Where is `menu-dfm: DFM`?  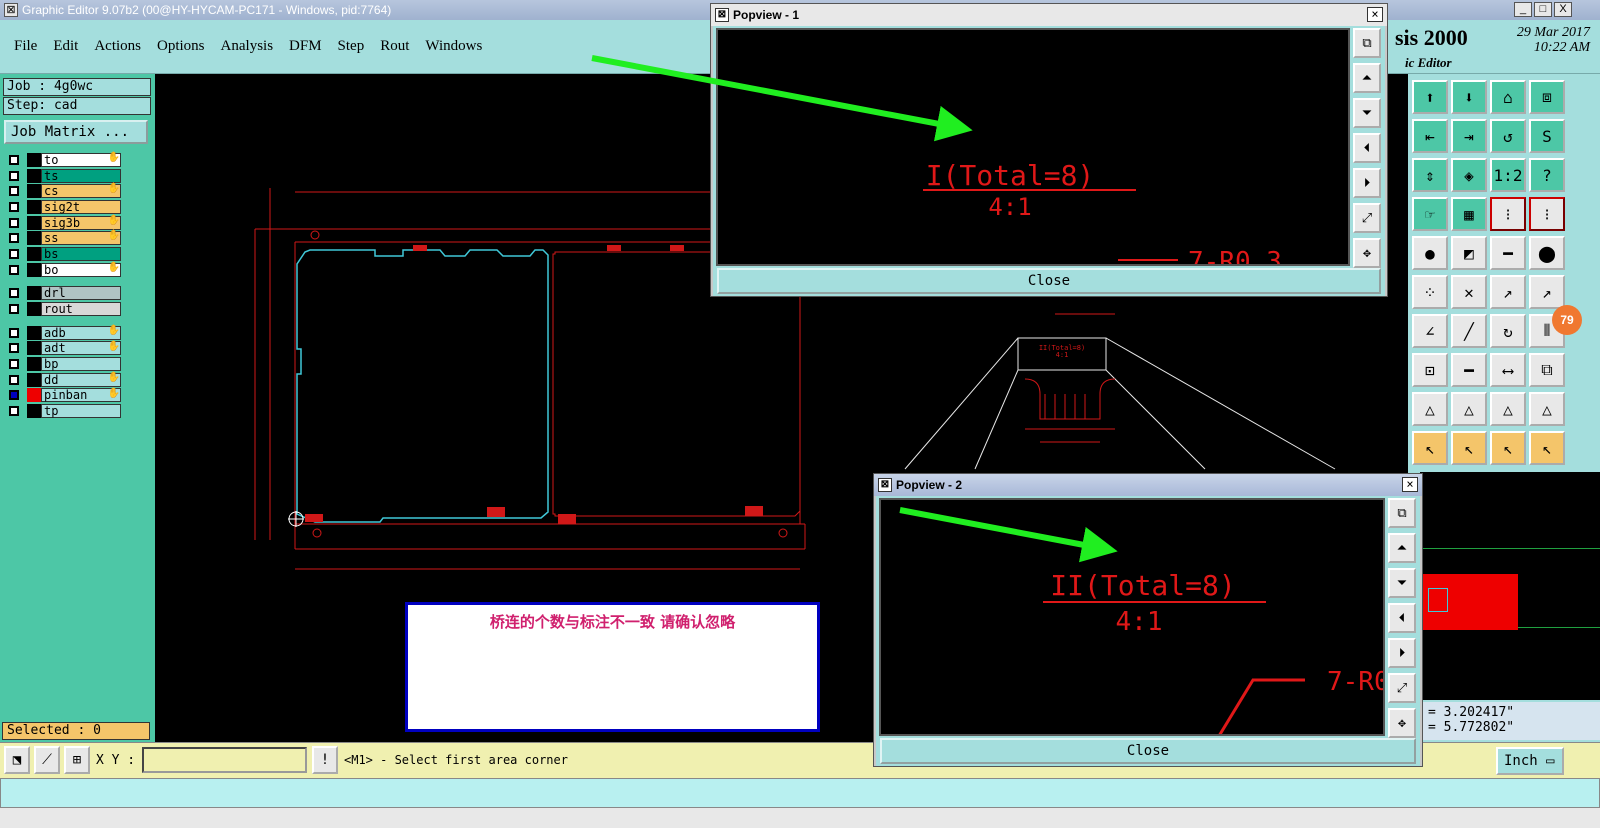
menu-dfm: DFM is located at coordinates (305, 46).